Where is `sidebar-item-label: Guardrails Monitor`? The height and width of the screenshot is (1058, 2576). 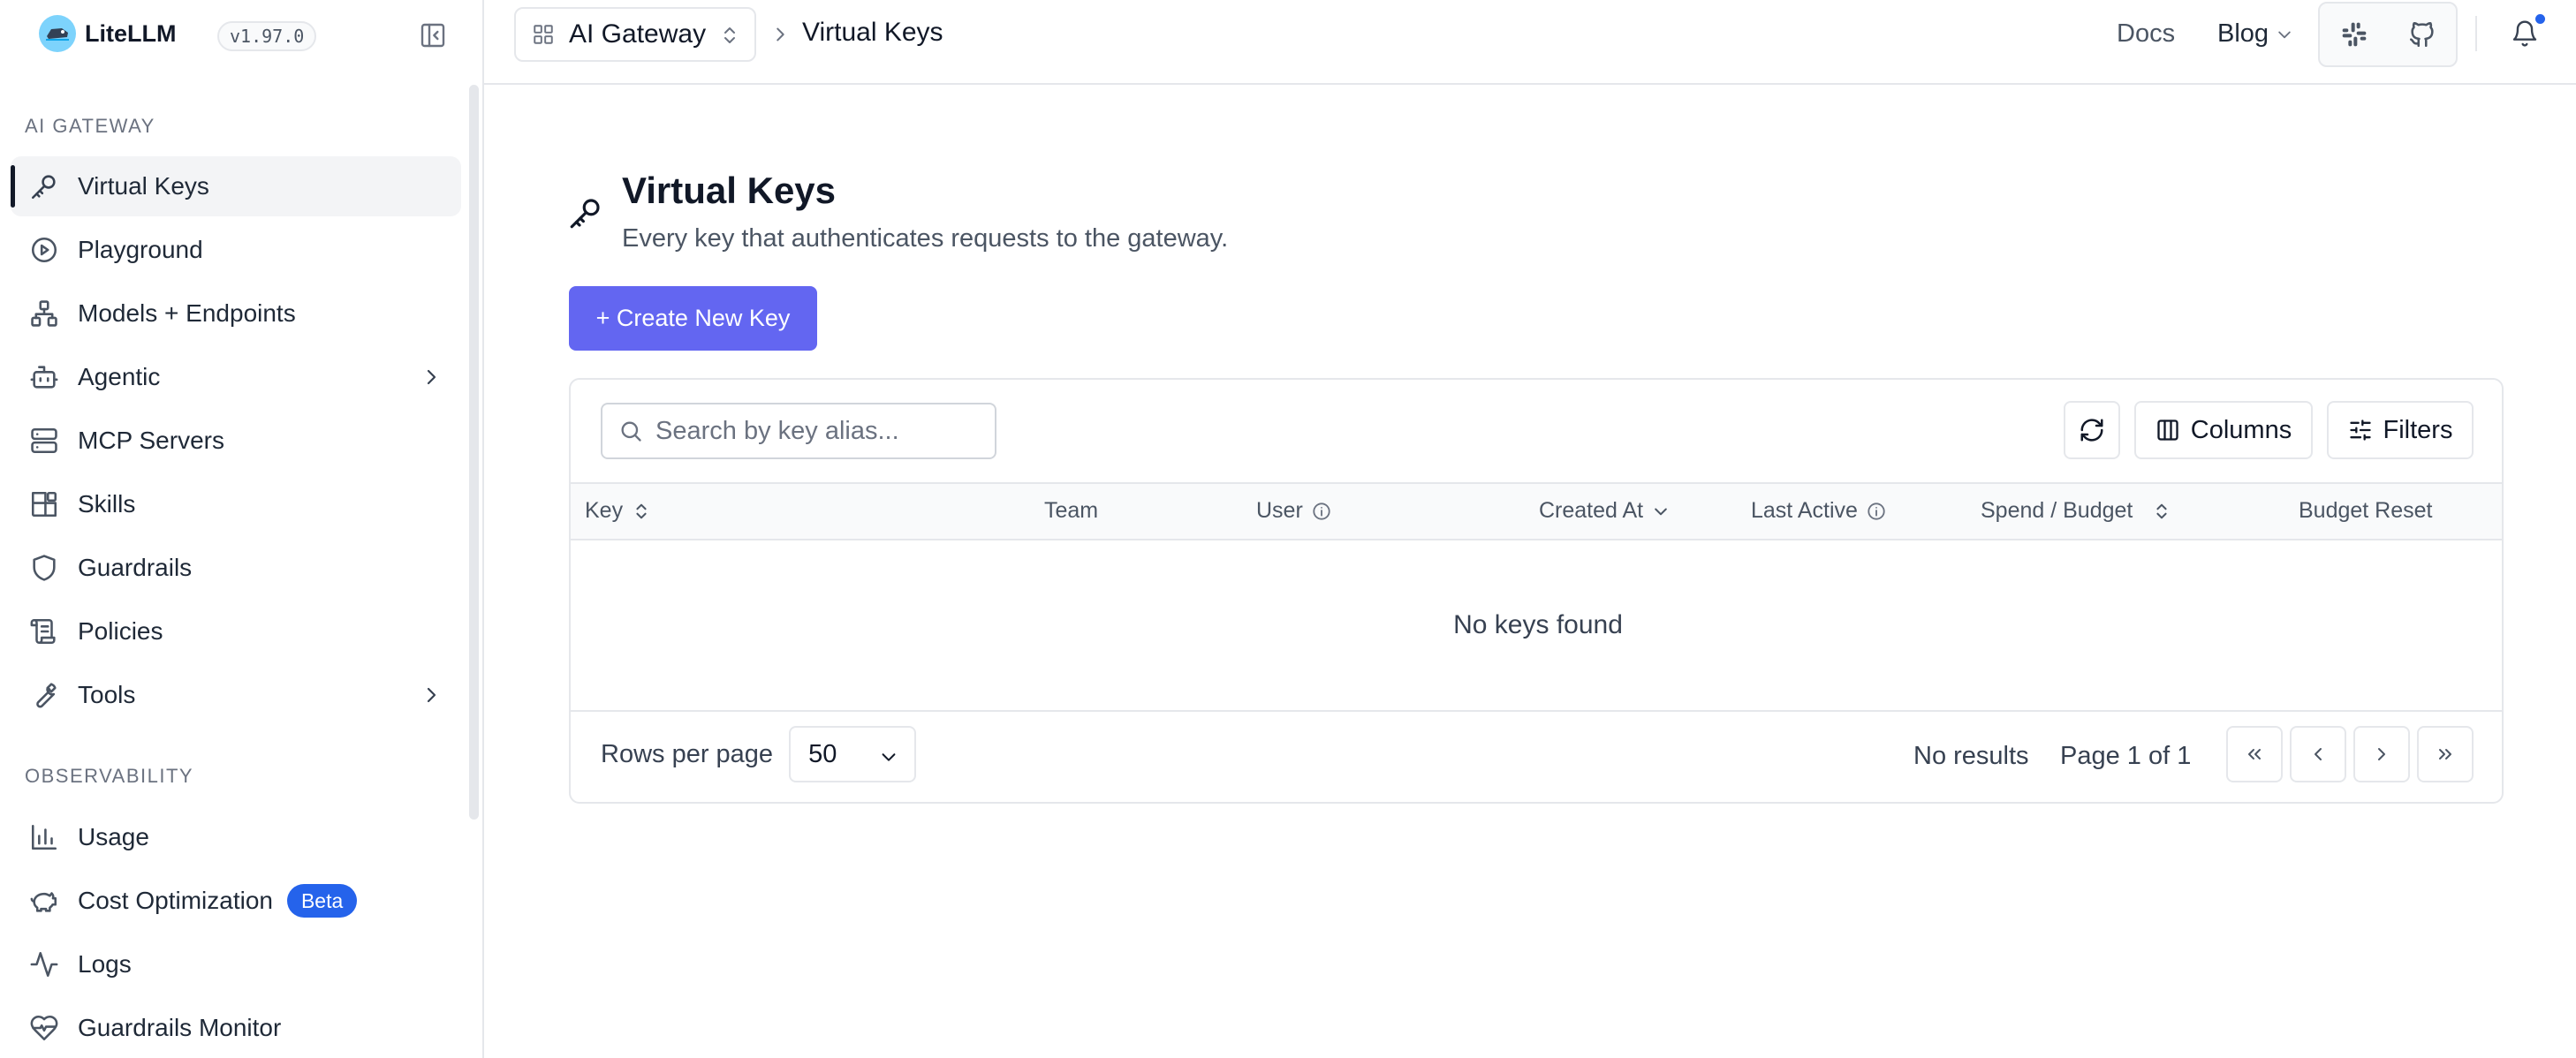
sidebar-item-label: Guardrails Monitor is located at coordinates (180, 1027).